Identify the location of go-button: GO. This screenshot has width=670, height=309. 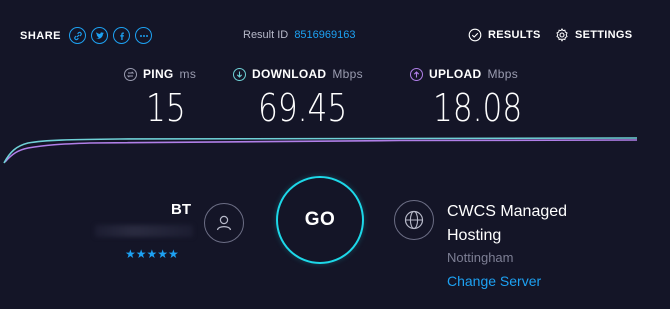
(320, 220).